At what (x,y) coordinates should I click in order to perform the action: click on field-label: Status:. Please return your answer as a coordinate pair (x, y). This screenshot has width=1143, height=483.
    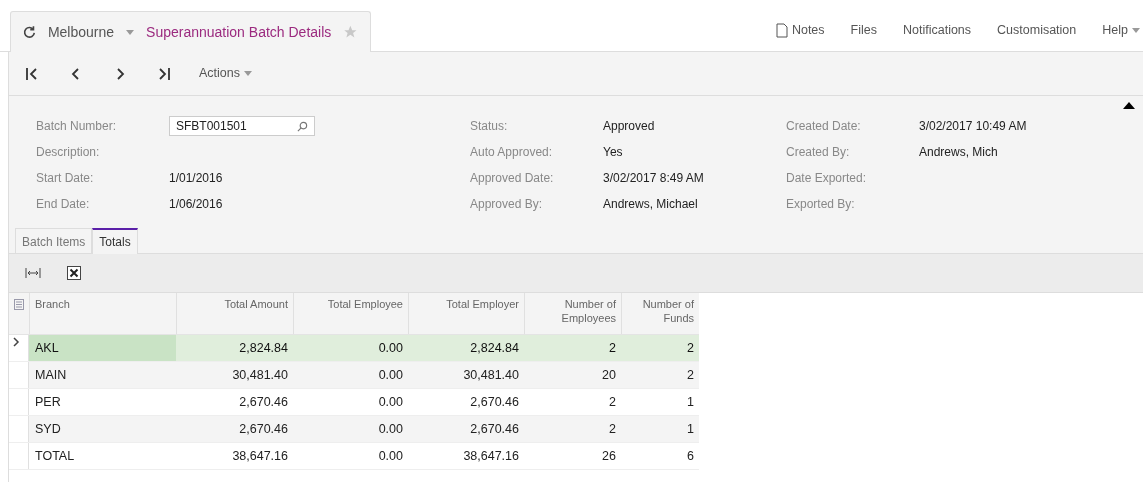
    Looking at the image, I should click on (489, 126).